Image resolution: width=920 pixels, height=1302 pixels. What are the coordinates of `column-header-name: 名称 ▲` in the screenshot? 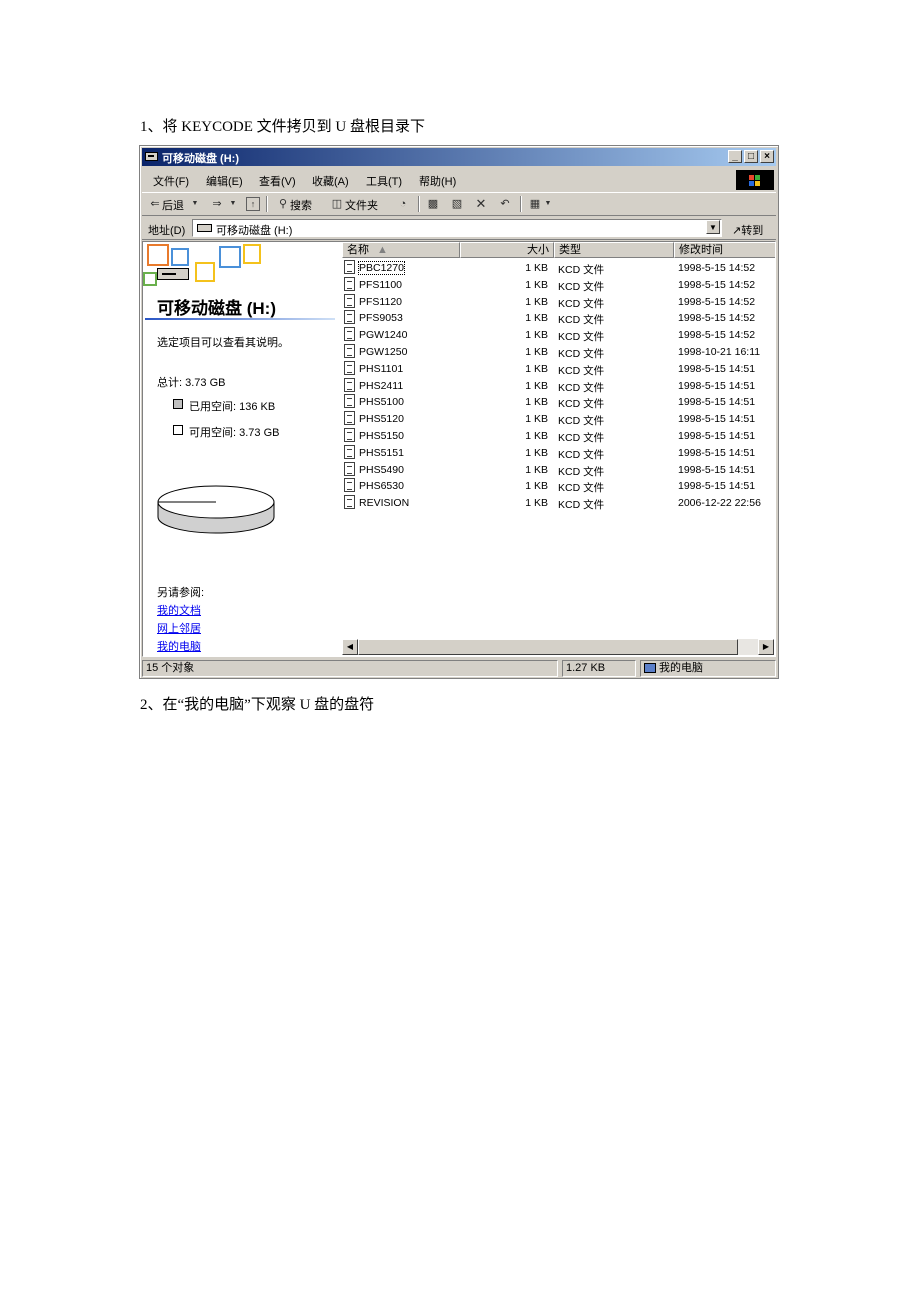 It's located at (401, 250).